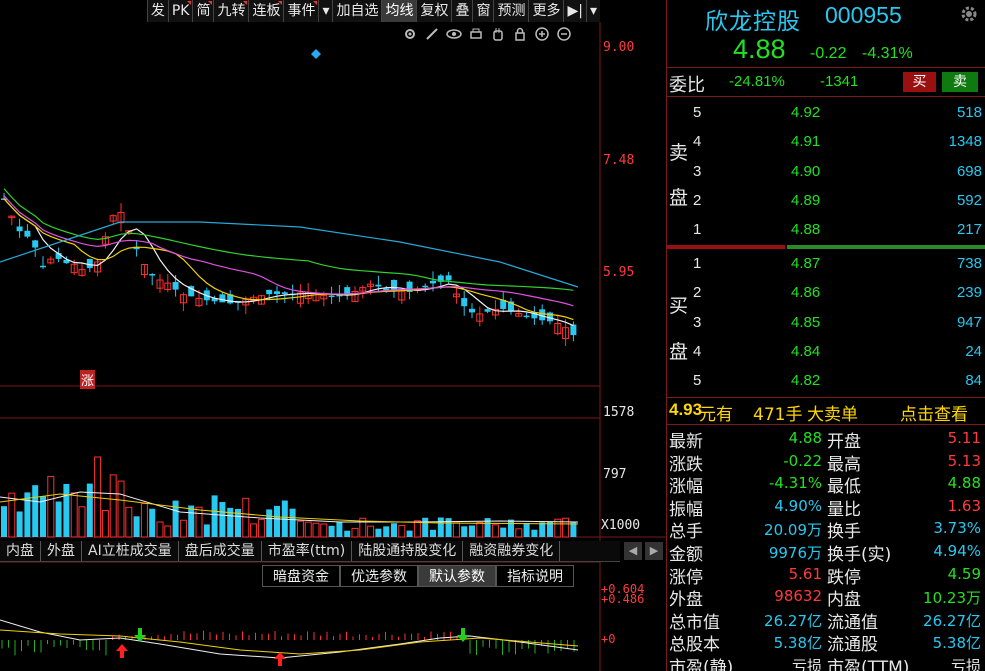 This screenshot has width=985, height=671. I want to click on hand-icon, so click(498, 34).